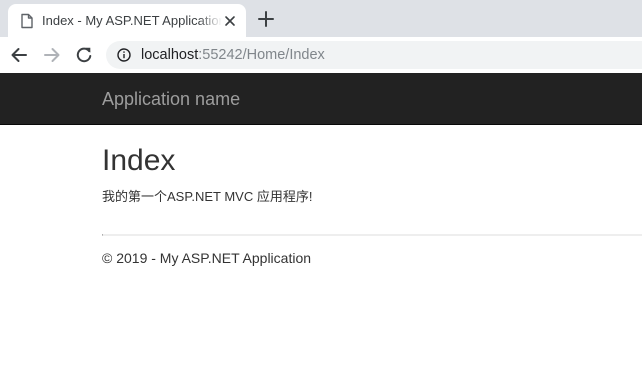 The height and width of the screenshot is (365, 642). I want to click on document-icon, so click(27, 21).